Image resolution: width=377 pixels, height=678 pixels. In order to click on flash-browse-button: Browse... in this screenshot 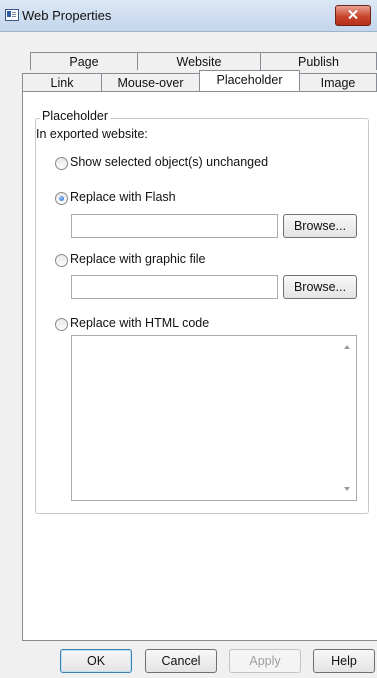, I will do `click(320, 226)`.